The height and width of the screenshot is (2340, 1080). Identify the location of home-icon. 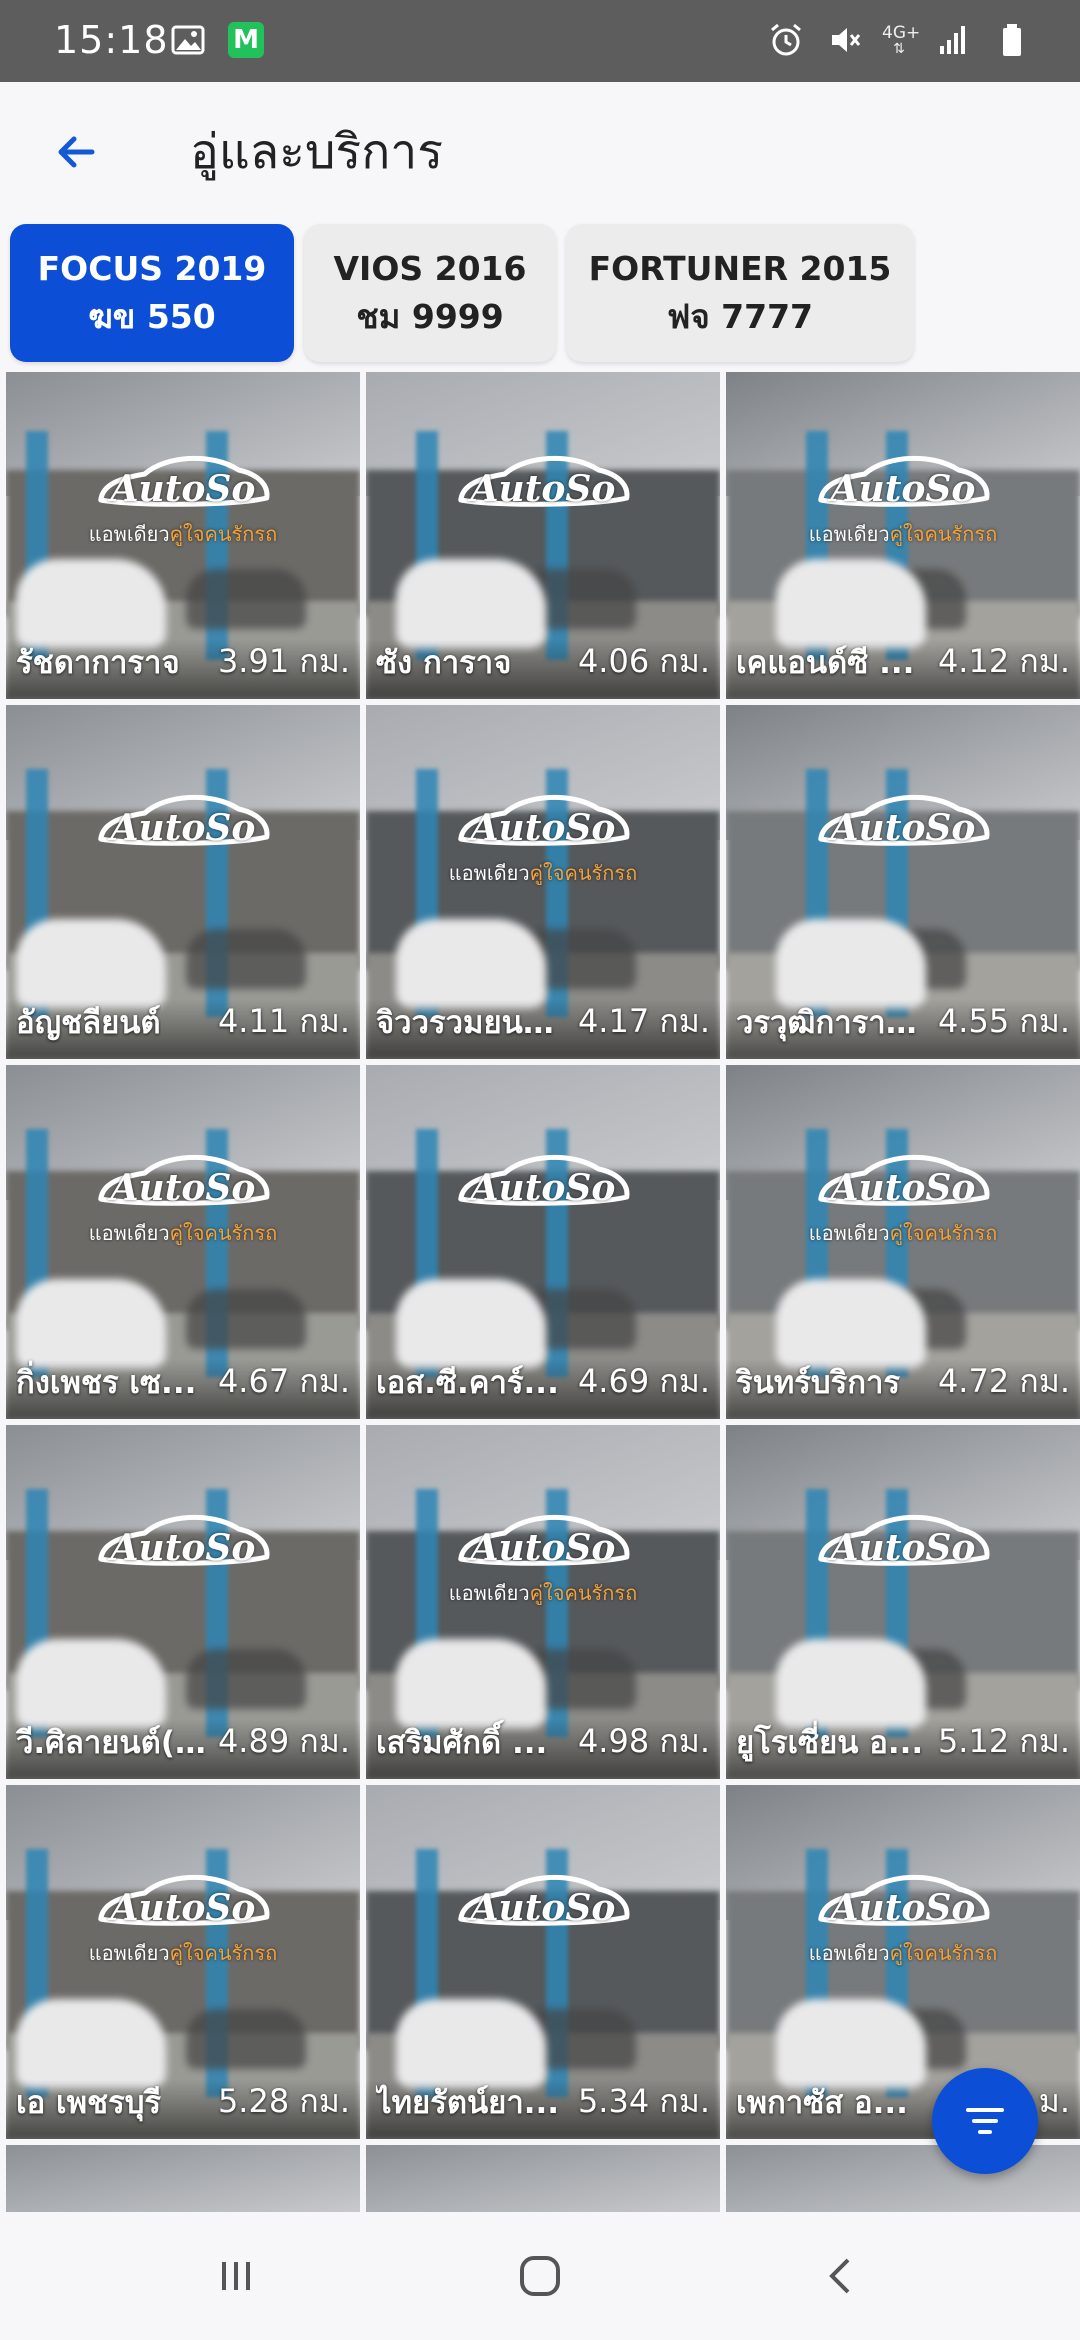
(540, 2276).